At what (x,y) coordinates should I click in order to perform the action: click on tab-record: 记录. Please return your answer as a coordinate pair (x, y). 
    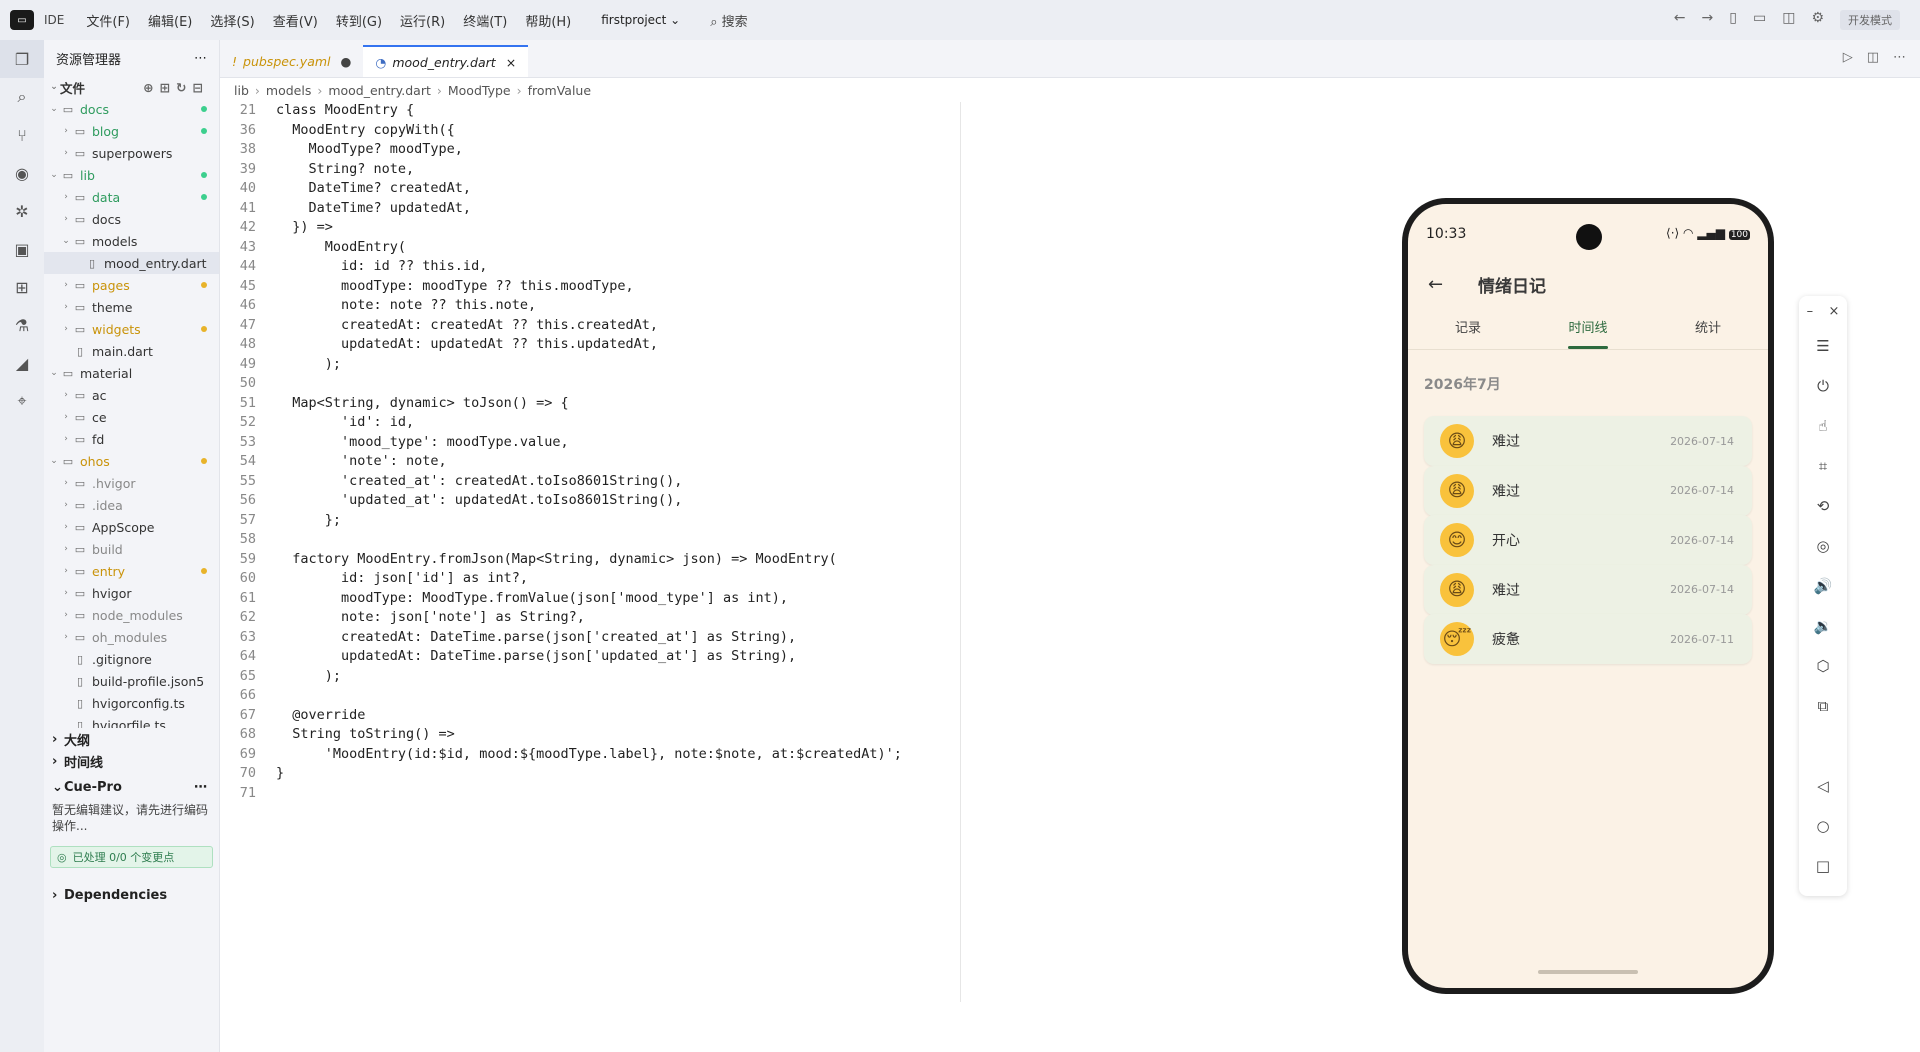
    Looking at the image, I should click on (1468, 326).